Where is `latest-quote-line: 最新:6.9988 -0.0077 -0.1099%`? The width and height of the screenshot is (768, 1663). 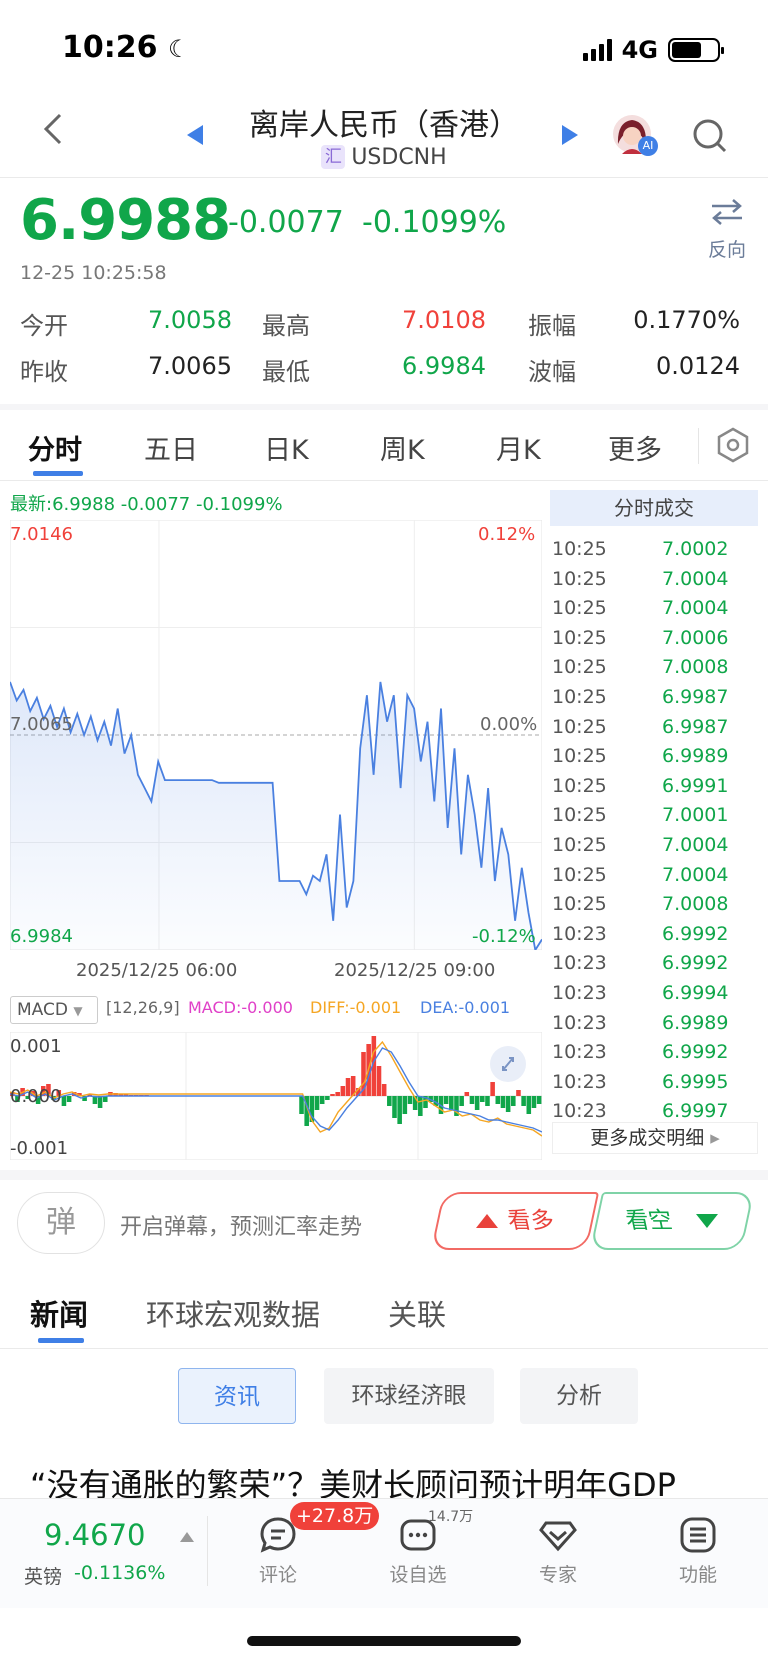
latest-quote-line: 最新:6.9988 -0.0077 -0.1099% is located at coordinates (146, 504).